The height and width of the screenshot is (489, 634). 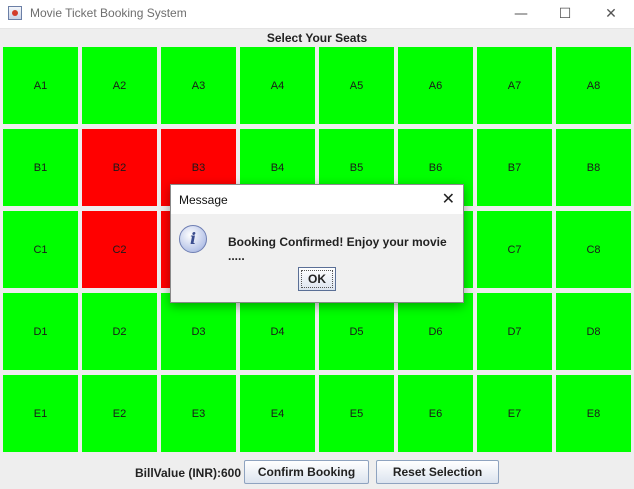 What do you see at coordinates (119, 85) in the screenshot?
I see `seat-a2: A2` at bounding box center [119, 85].